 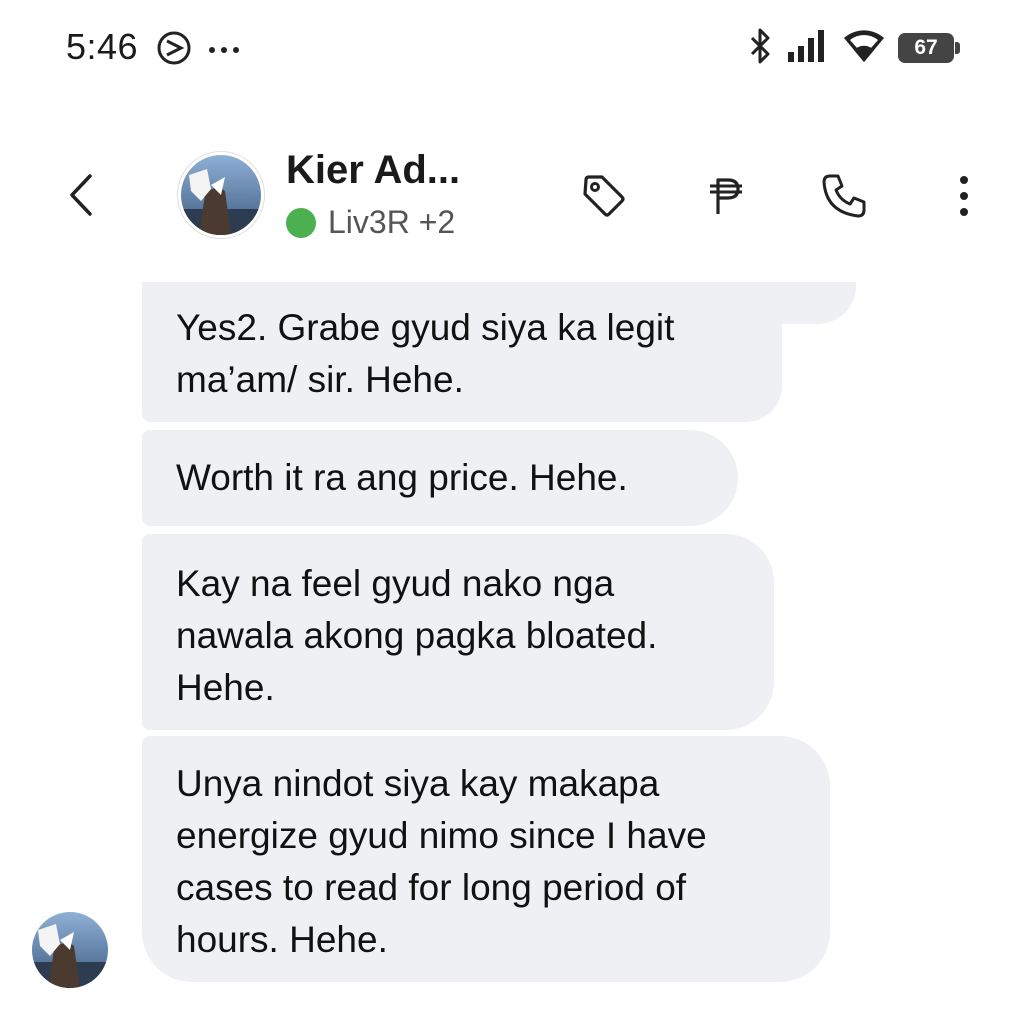 What do you see at coordinates (864, 48) in the screenshot?
I see `wifi-icon` at bounding box center [864, 48].